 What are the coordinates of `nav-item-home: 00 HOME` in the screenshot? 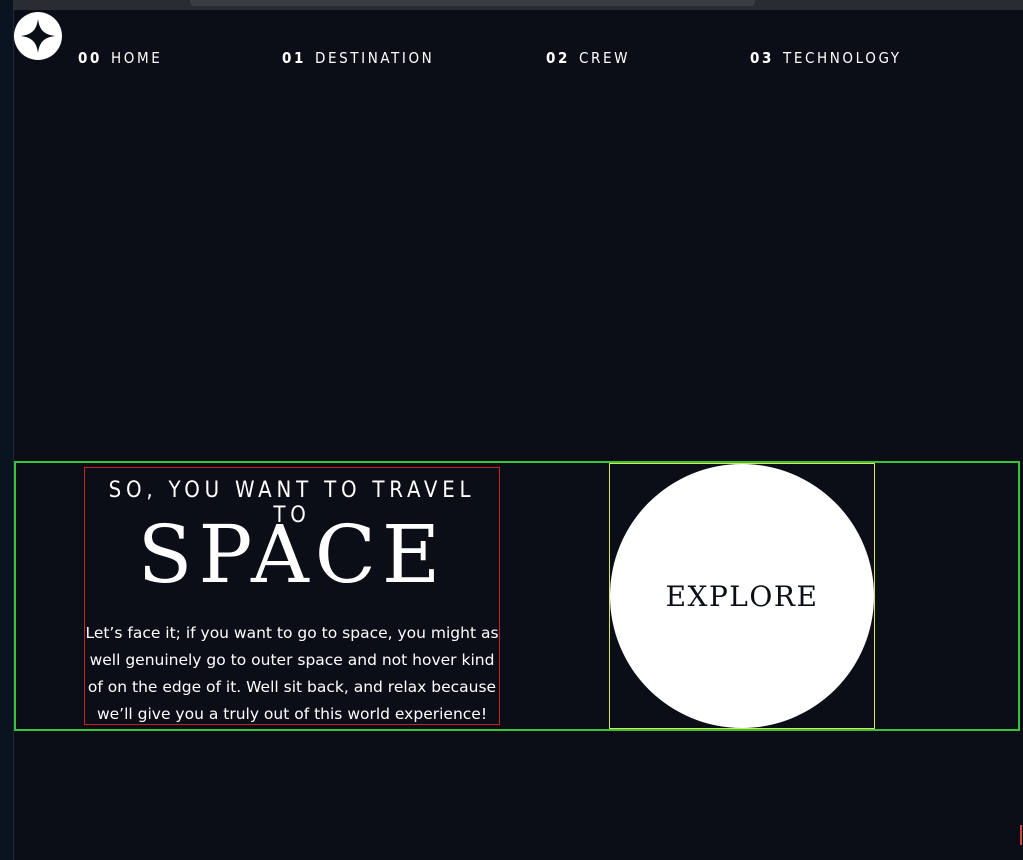 It's located at (120, 58).